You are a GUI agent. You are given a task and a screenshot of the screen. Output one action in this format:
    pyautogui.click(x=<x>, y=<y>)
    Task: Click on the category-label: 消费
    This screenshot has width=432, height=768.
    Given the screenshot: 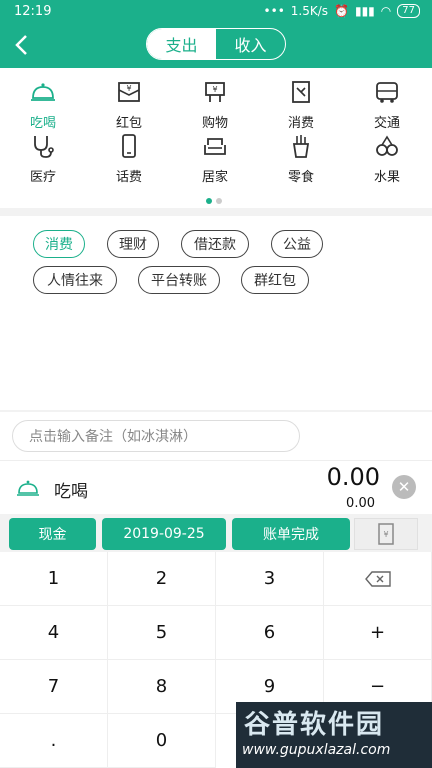 What is the action you would take?
    pyautogui.click(x=300, y=123)
    